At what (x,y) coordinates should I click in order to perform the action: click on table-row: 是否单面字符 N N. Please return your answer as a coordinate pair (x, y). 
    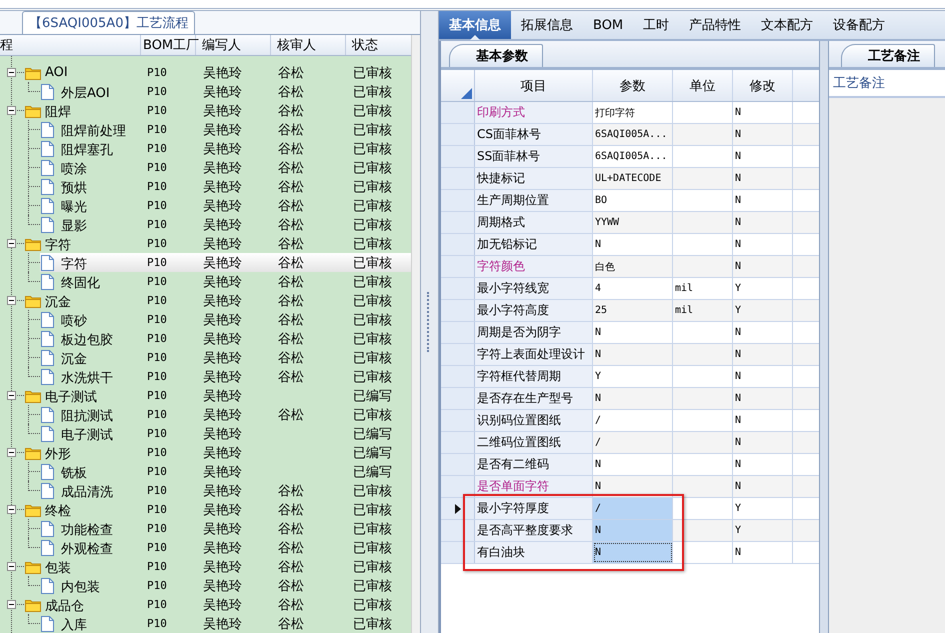
    Looking at the image, I should click on (630, 487).